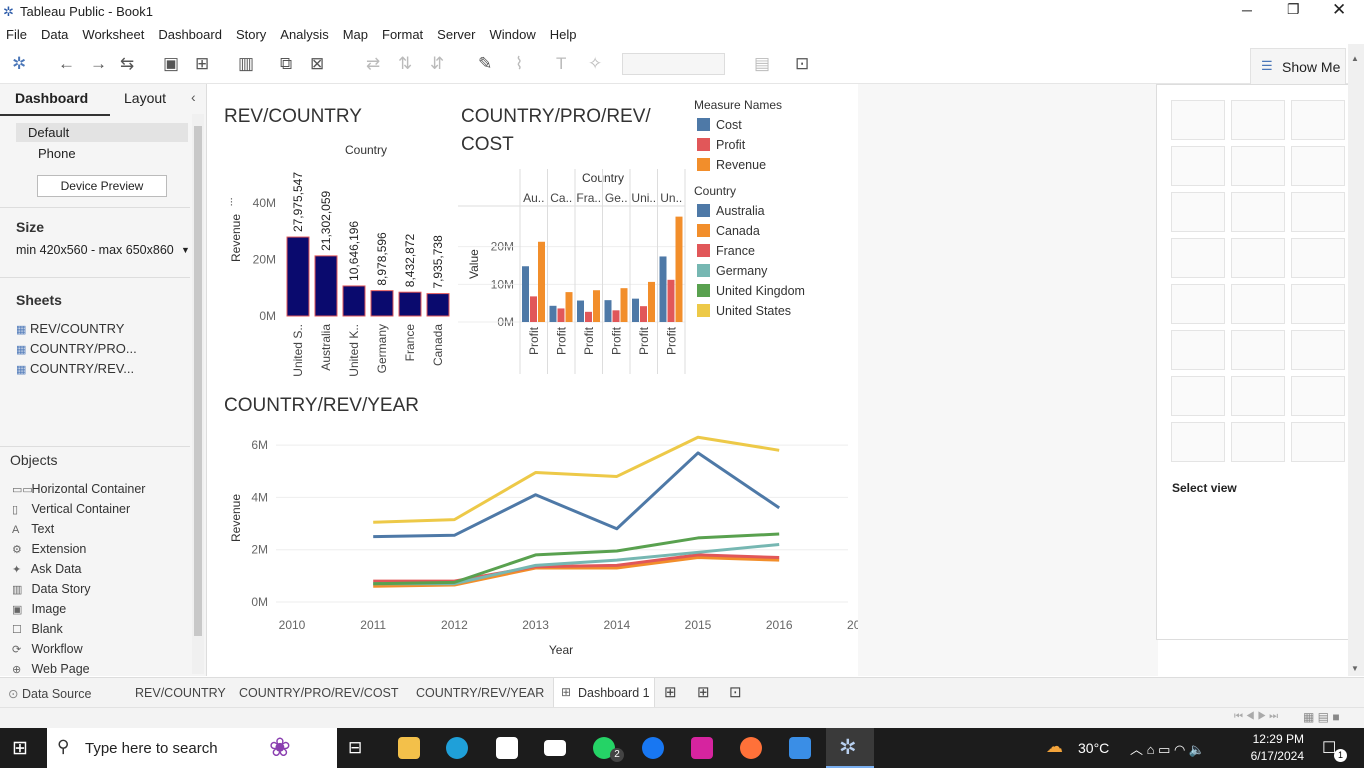 Image resolution: width=1364 pixels, height=768 pixels. What do you see at coordinates (251, 34) in the screenshot?
I see `menu-story: Story` at bounding box center [251, 34].